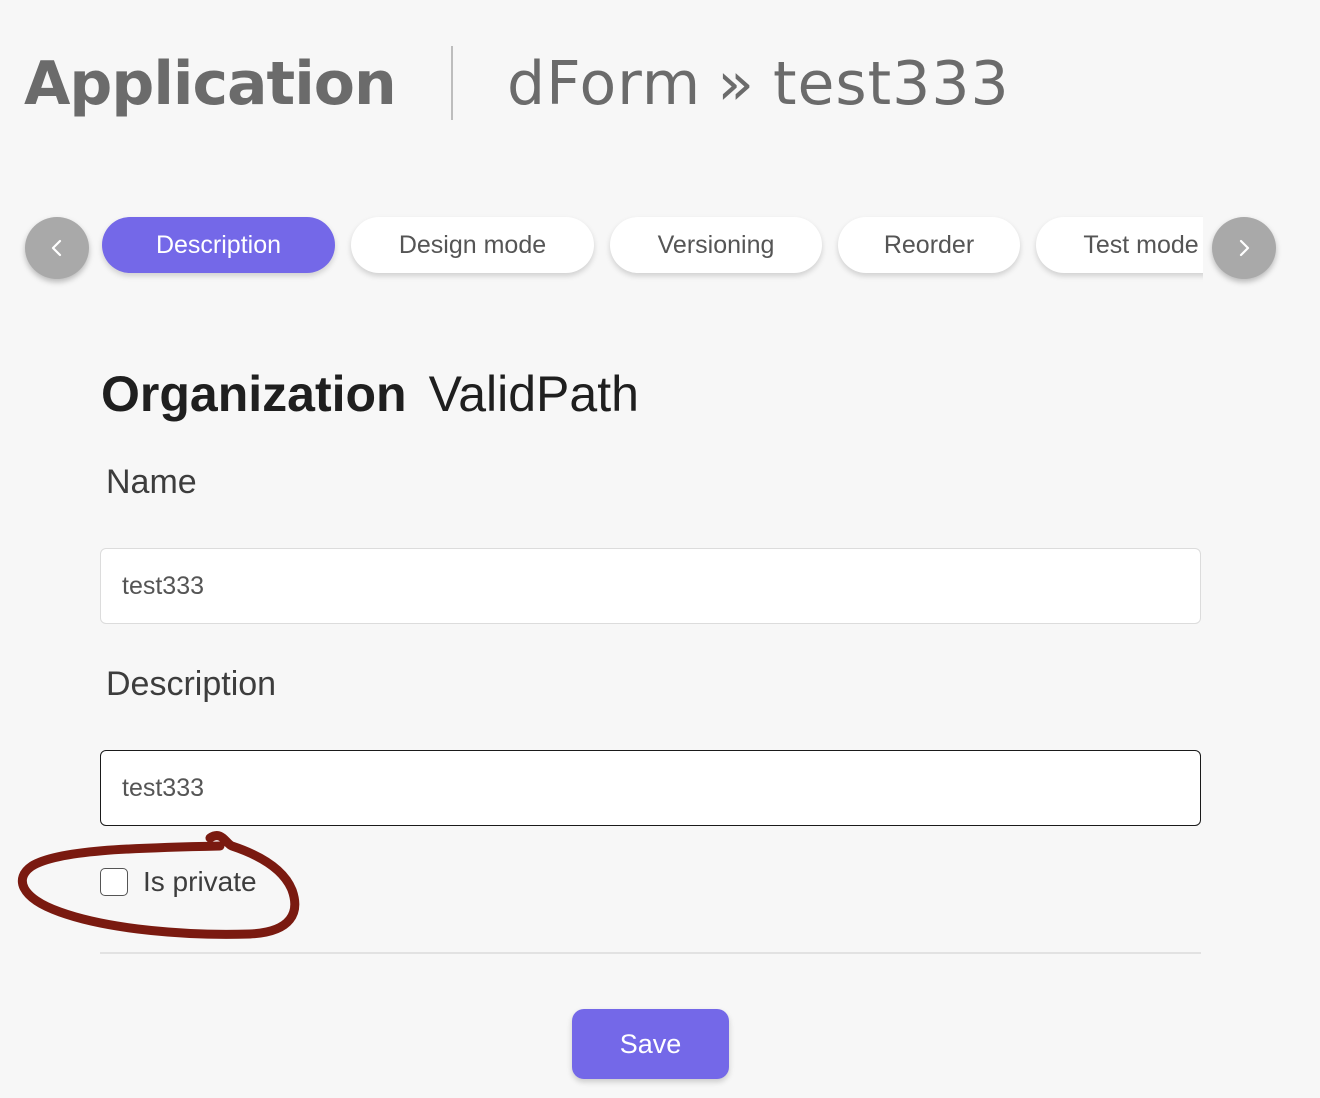 The height and width of the screenshot is (1098, 1320). Describe the element at coordinates (650, 1044) in the screenshot. I see `save-button: Save` at that location.